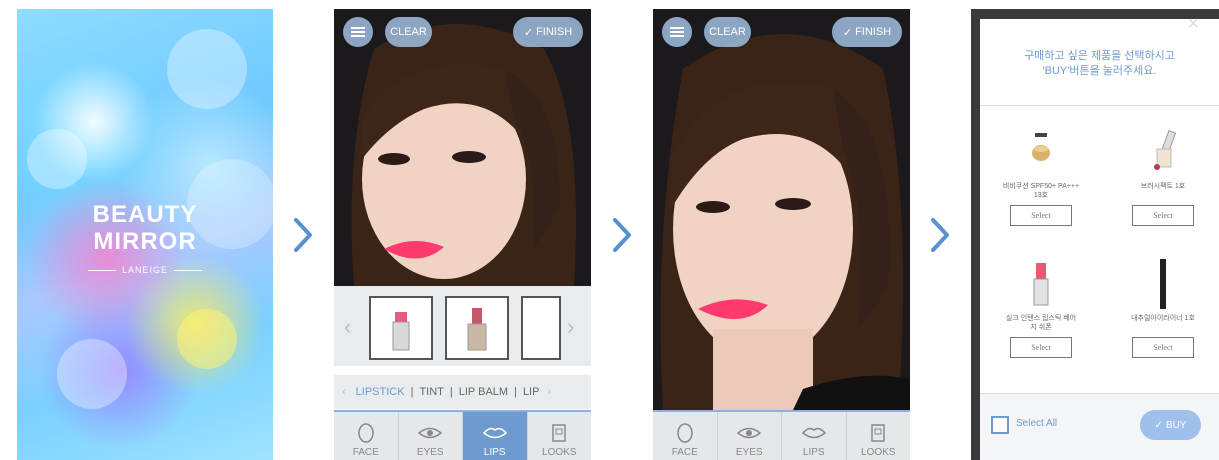  Describe the element at coordinates (431, 392) in the screenshot. I see `category-tint: TINT` at that location.